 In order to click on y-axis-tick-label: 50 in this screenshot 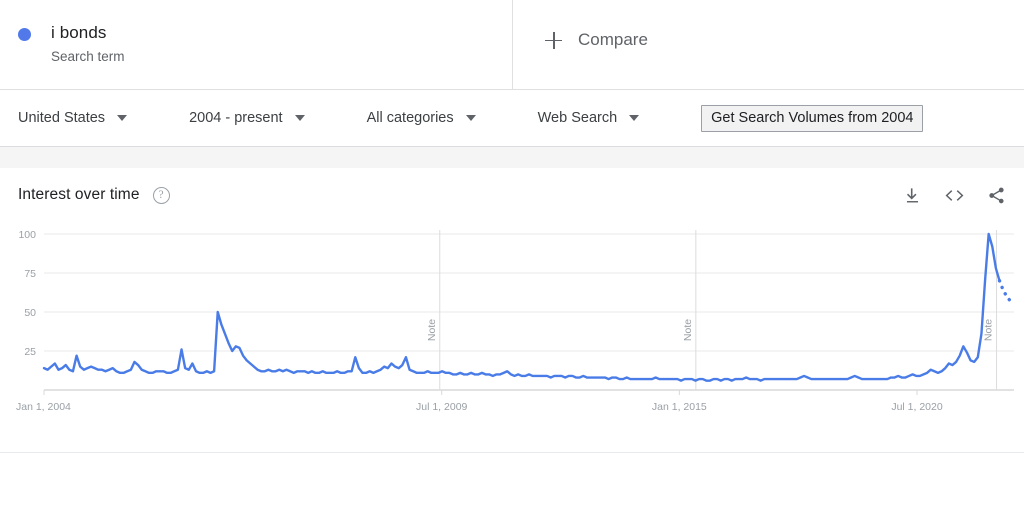, I will do `click(30, 313)`.